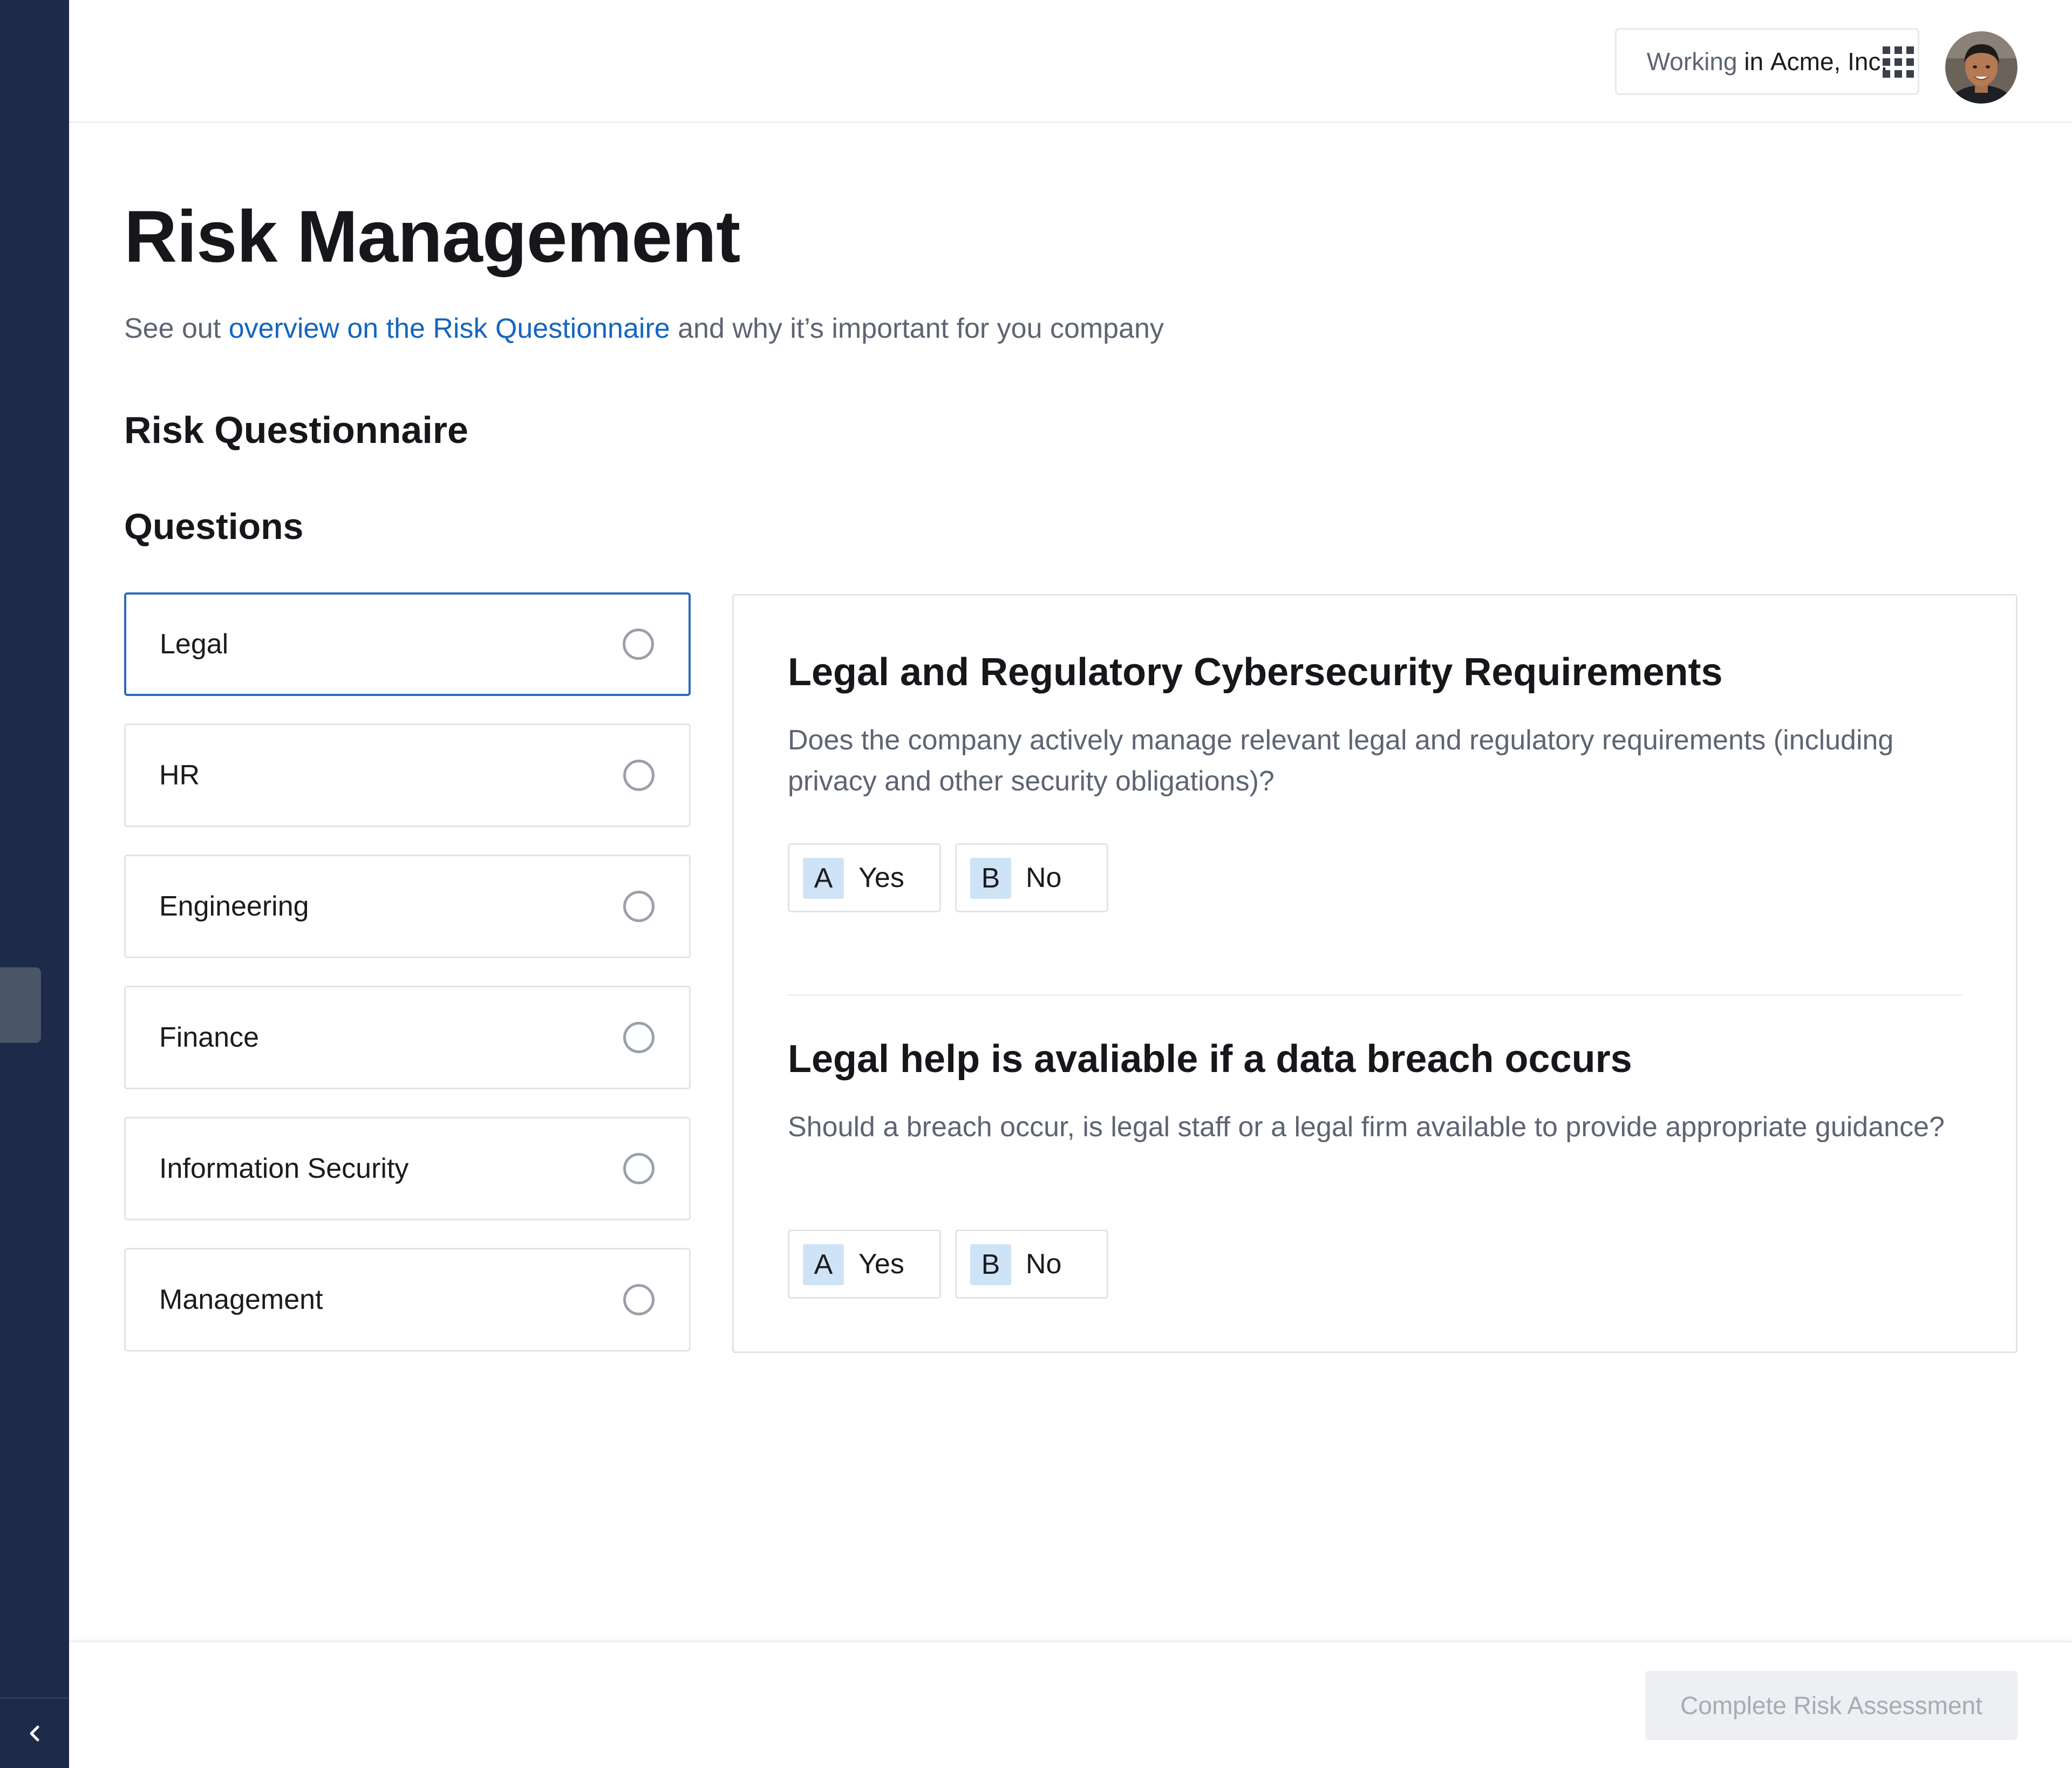 The image size is (2072, 1768). I want to click on workspace-name: Acme, Inc., so click(1829, 62).